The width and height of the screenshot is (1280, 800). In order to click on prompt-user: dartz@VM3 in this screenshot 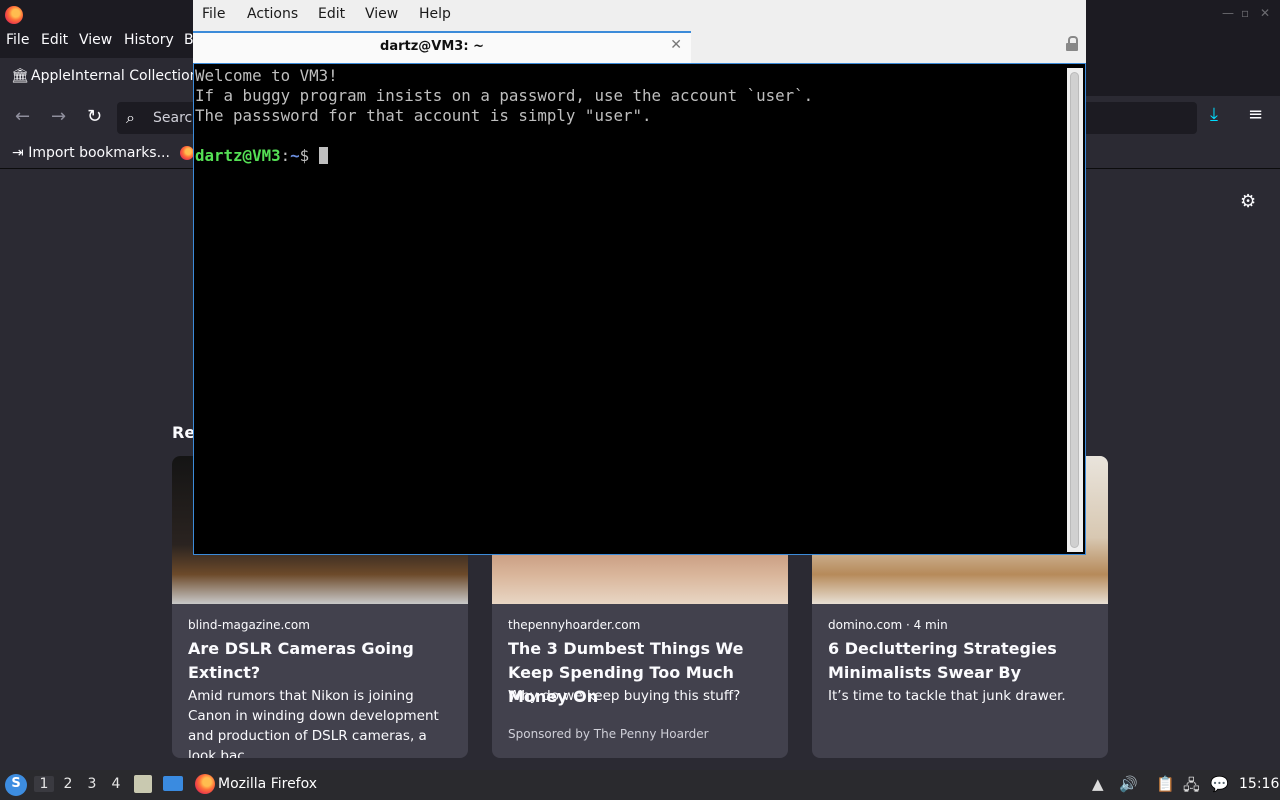, I will do `click(238, 155)`.